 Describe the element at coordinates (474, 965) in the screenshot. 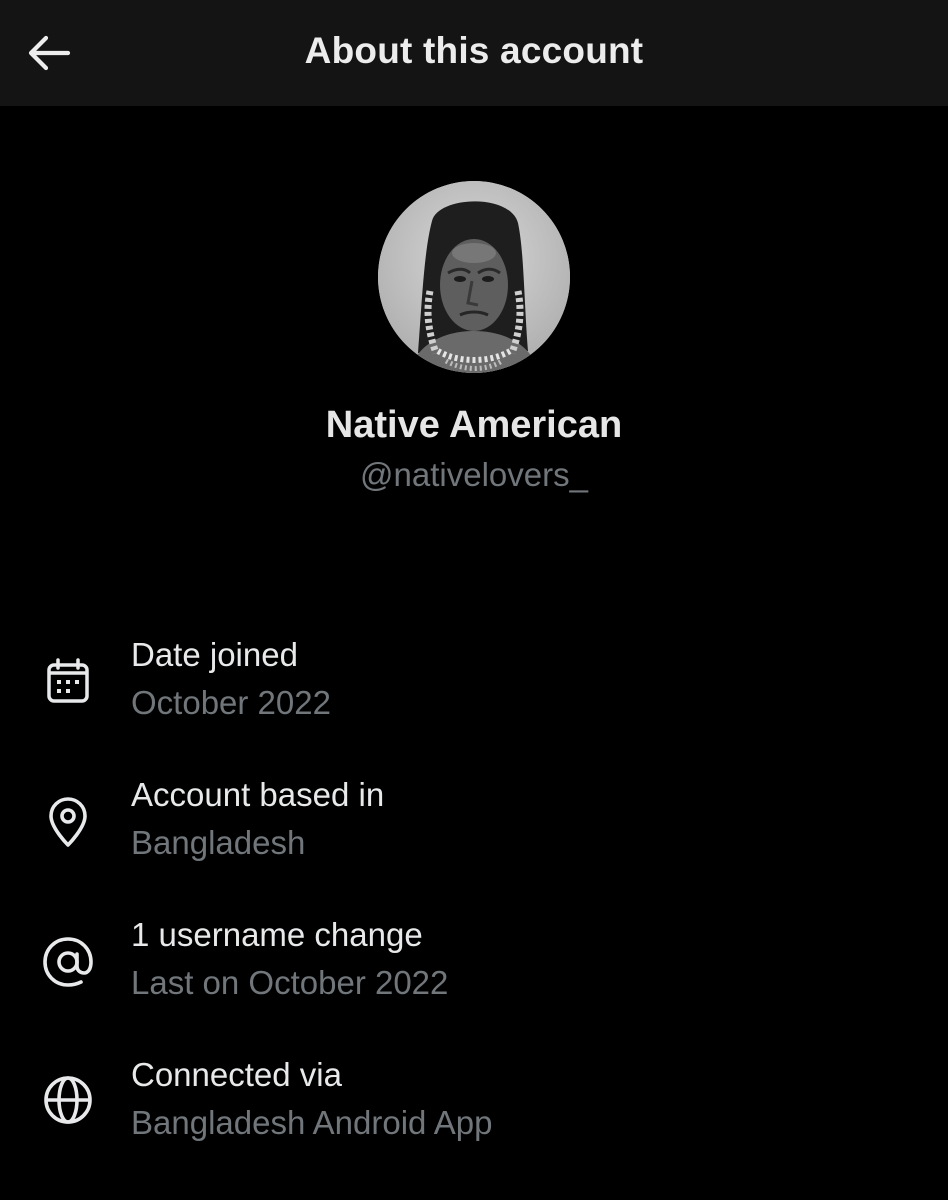

I see `detail-row-username-change: 1 username change Last on October 2022` at that location.